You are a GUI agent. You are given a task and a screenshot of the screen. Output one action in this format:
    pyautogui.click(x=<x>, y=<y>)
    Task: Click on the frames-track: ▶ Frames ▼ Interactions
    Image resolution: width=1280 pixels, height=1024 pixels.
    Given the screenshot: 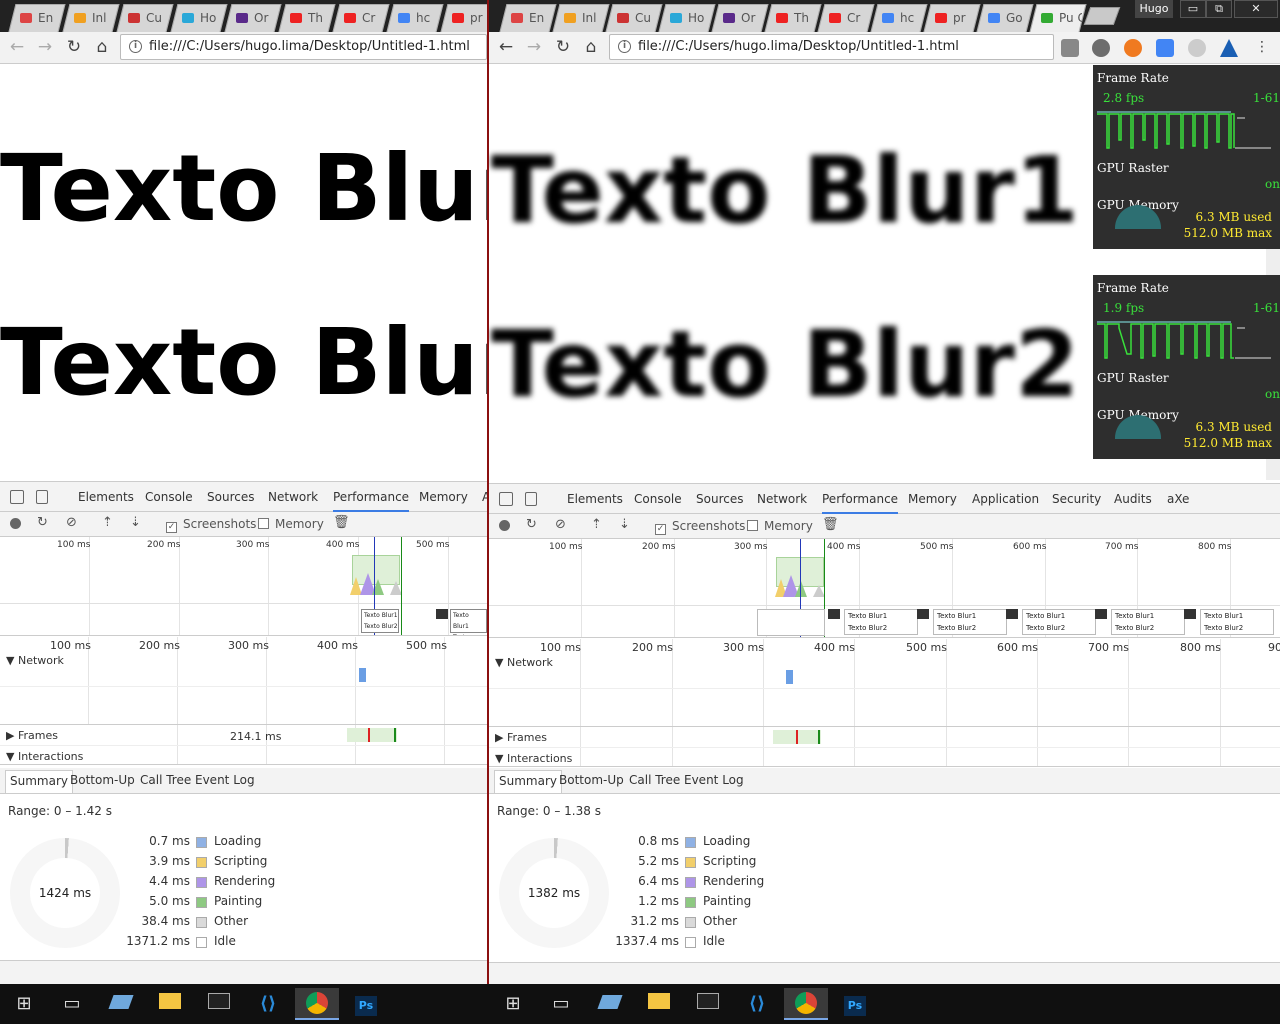 What is the action you would take?
    pyautogui.click(x=884, y=747)
    